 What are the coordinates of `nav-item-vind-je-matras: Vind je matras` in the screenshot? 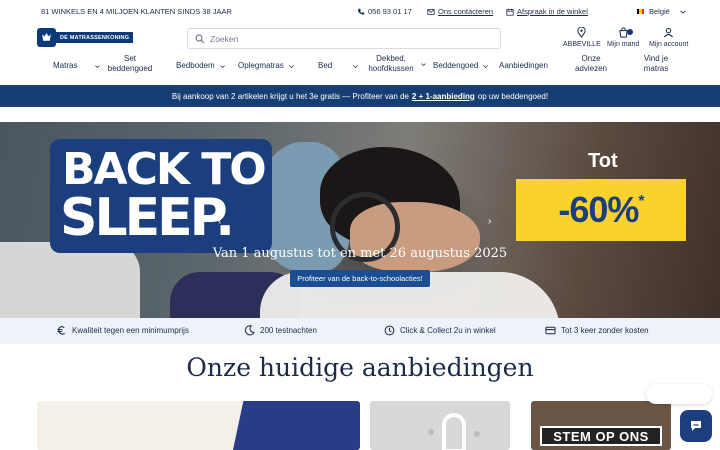 It's located at (656, 64).